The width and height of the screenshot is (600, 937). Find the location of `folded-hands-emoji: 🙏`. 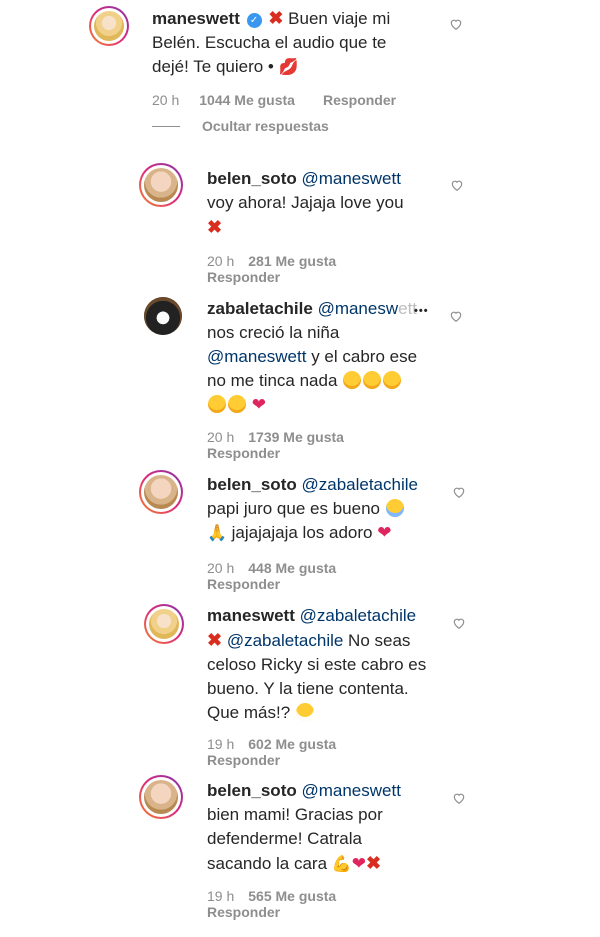

folded-hands-emoji: 🙏 is located at coordinates (217, 533).